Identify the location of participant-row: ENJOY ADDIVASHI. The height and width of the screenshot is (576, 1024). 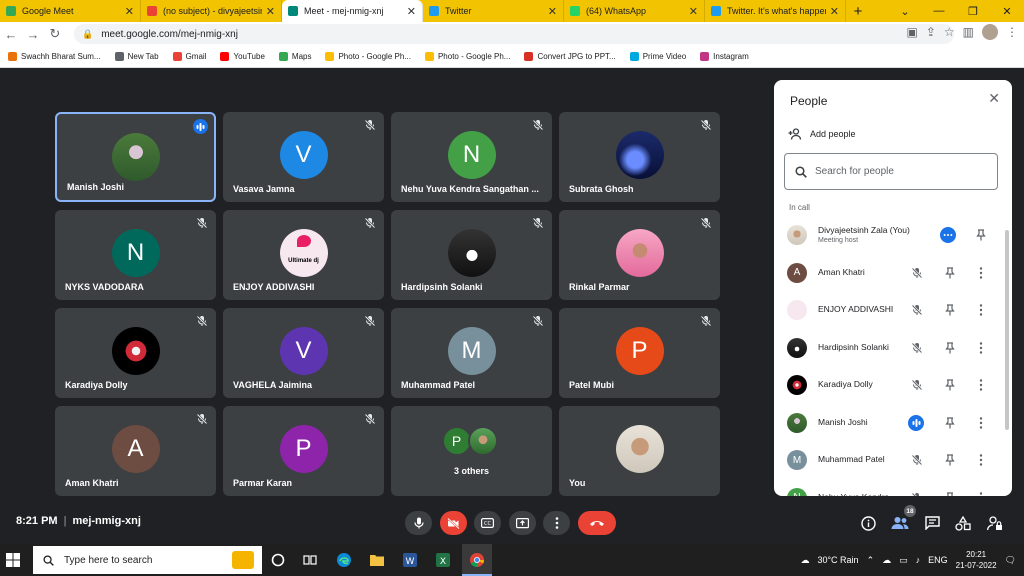
(893, 311).